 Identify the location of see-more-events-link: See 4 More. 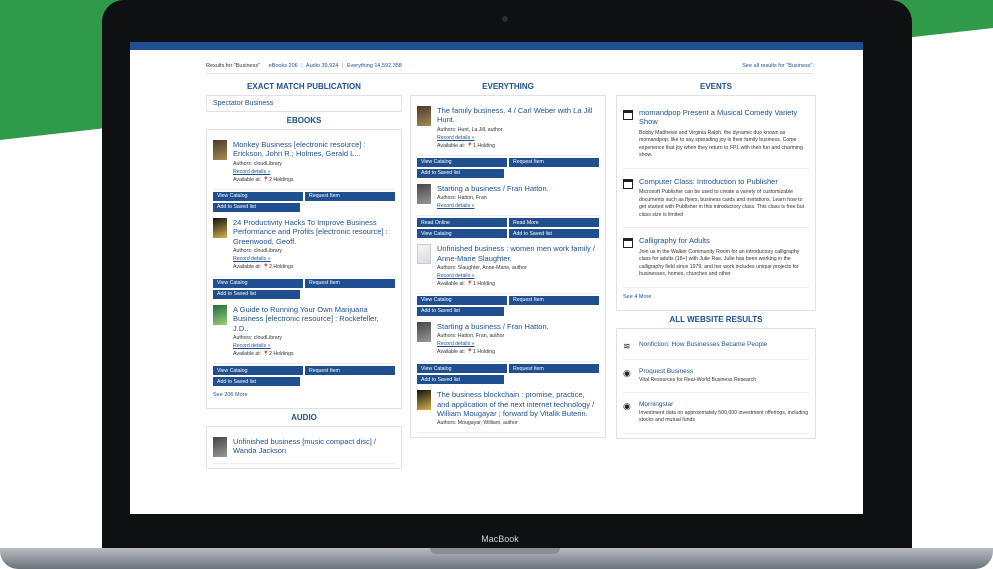
(716, 297).